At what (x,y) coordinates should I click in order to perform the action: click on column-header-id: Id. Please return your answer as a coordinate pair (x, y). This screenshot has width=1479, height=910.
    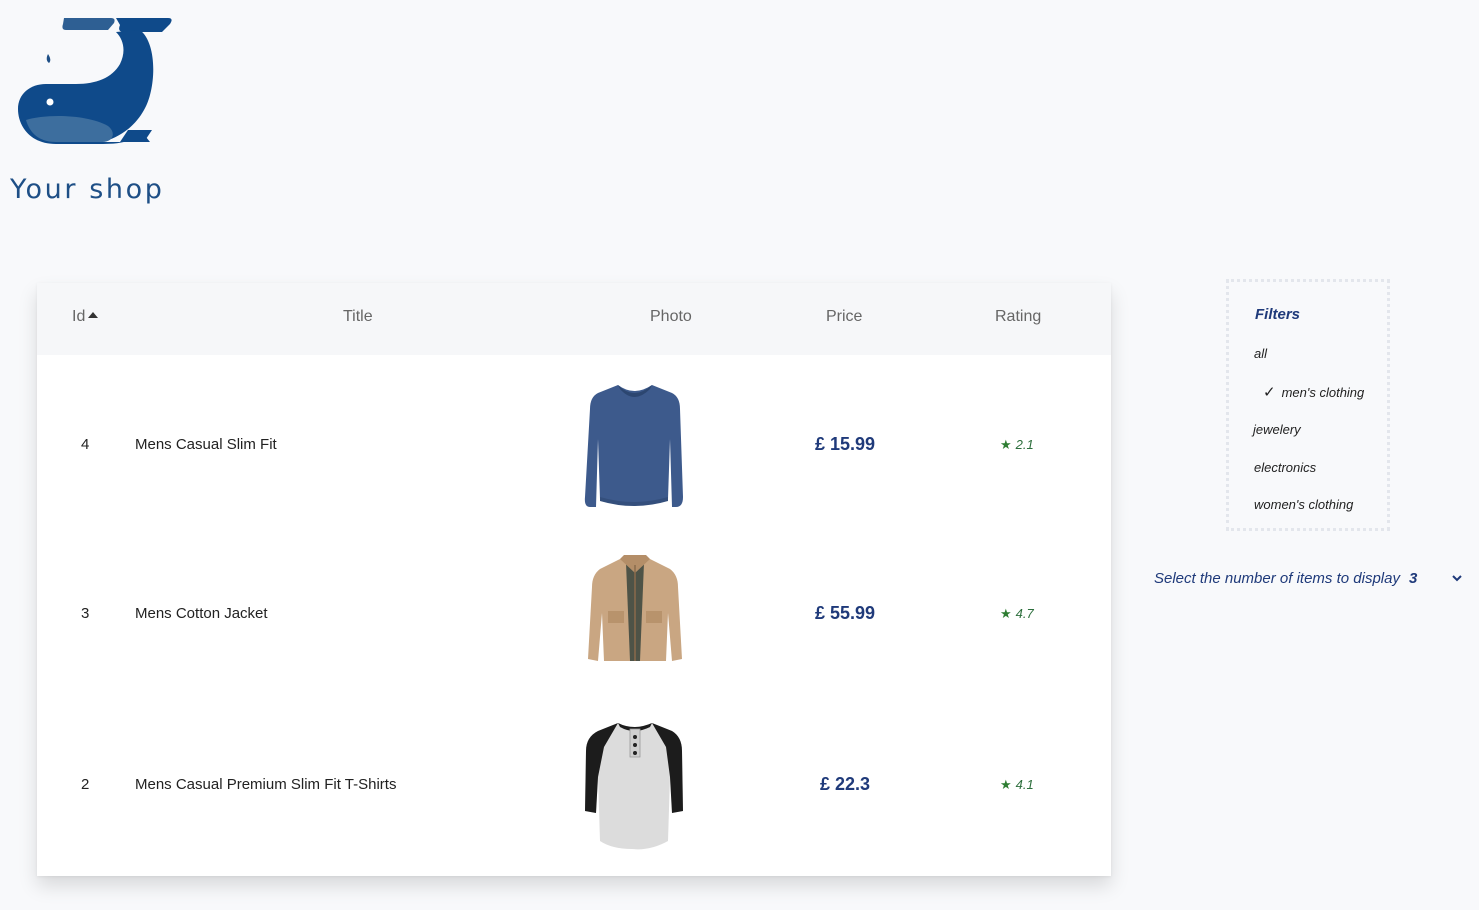
    Looking at the image, I should click on (85, 317).